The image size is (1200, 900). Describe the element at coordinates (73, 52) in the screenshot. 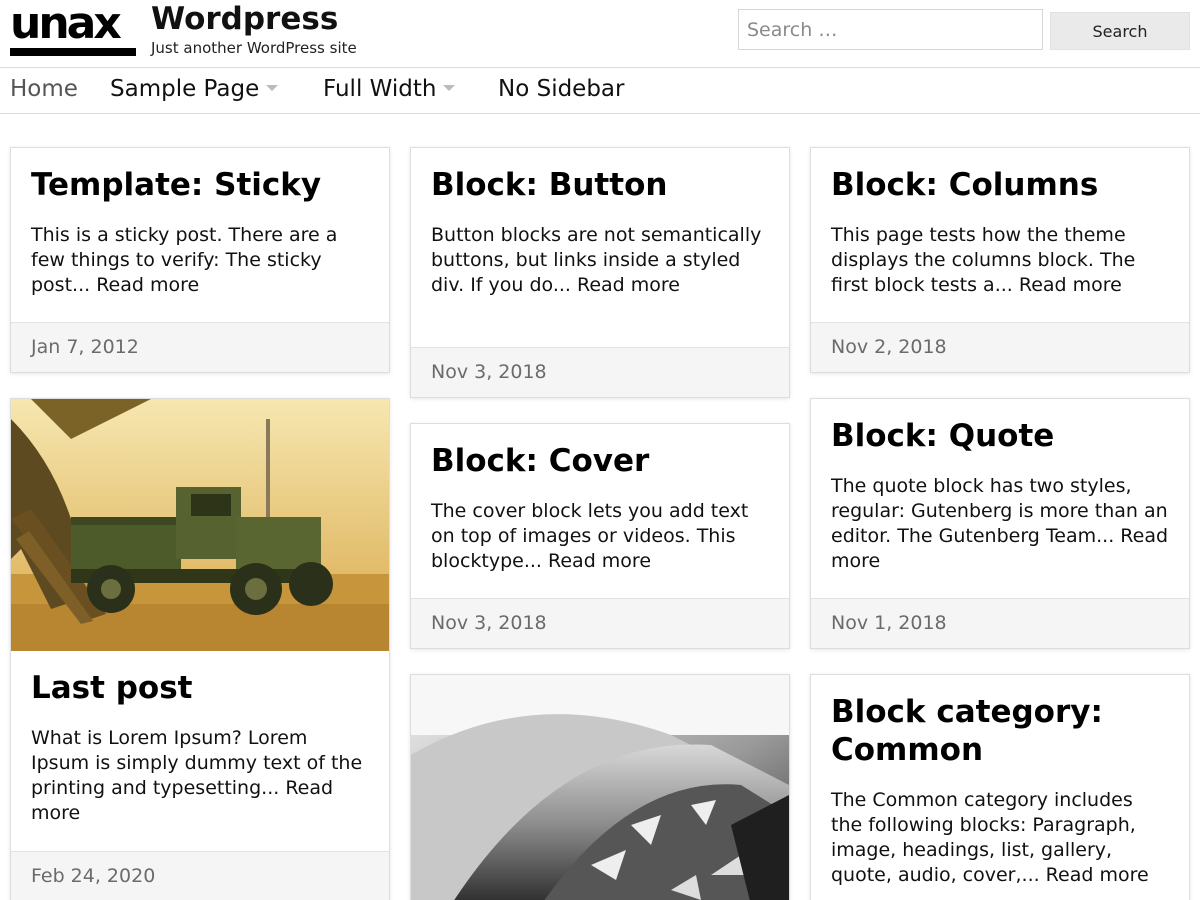

I see `logo-underline` at that location.